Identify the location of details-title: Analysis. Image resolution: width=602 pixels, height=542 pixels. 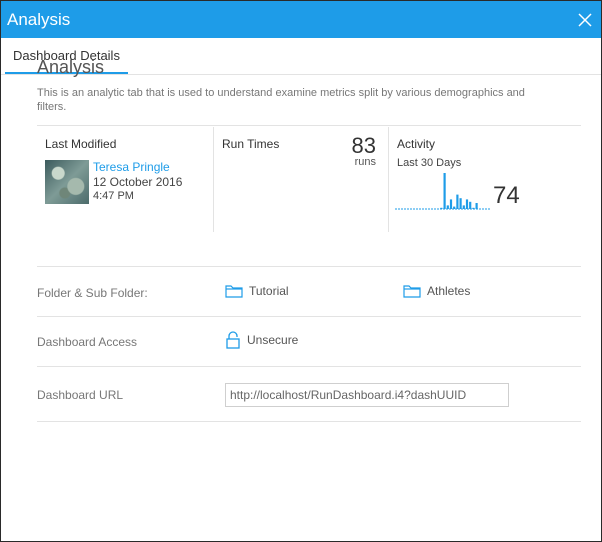
(71, 67).